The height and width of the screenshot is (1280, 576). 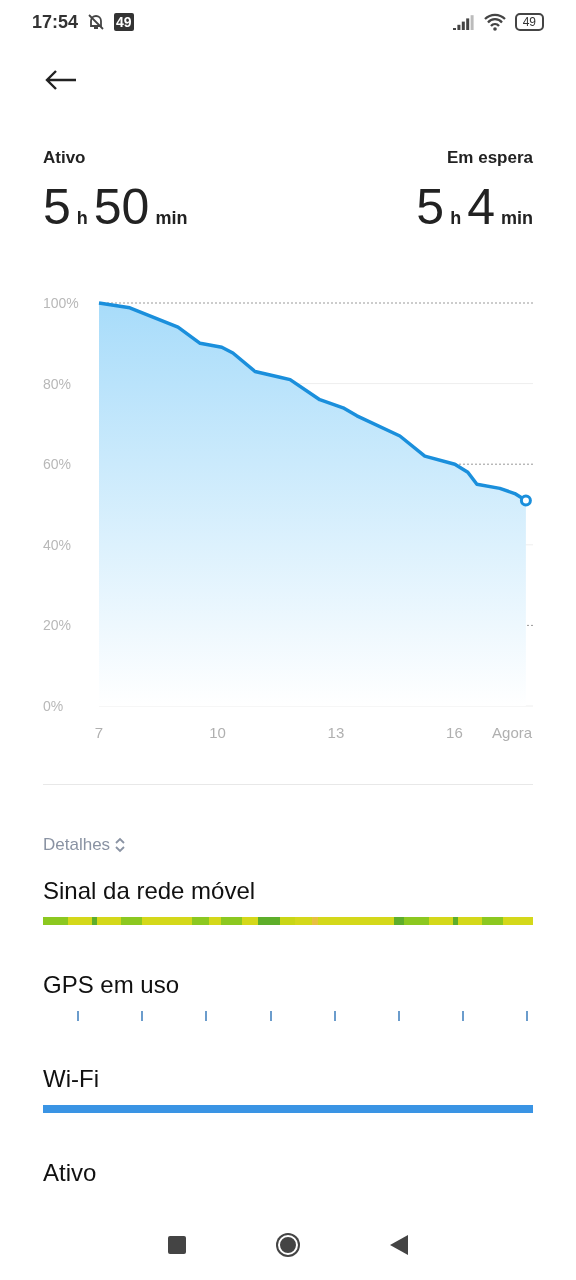 I want to click on summary-label: Em espera, so click(x=490, y=158).